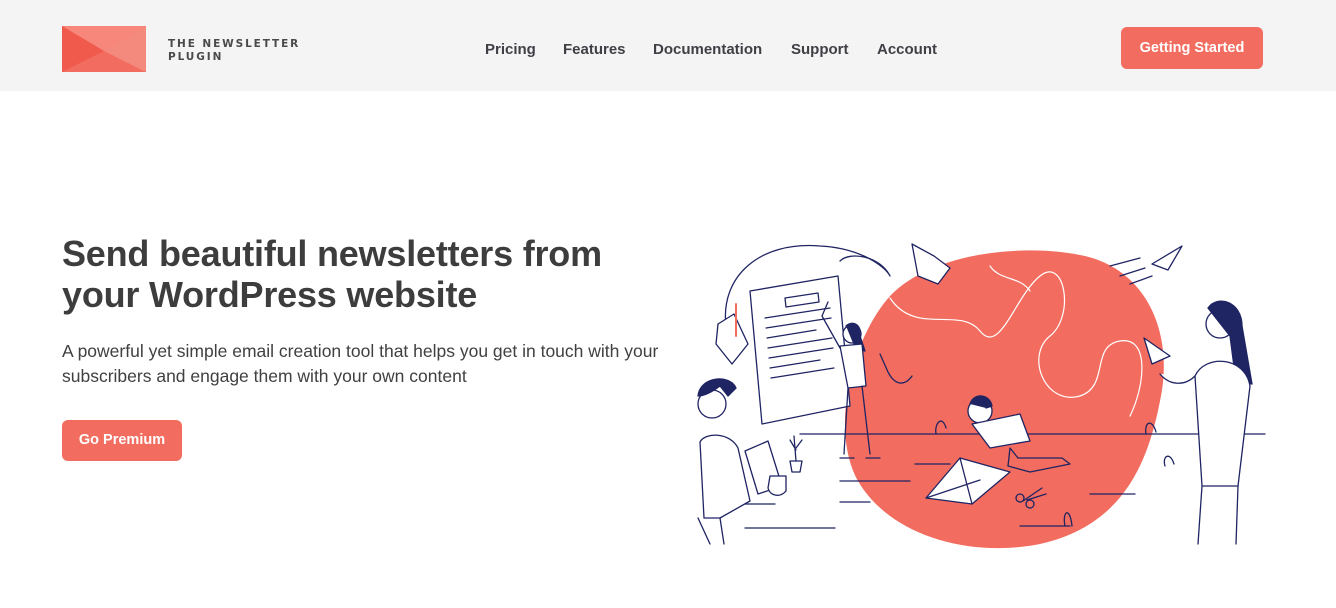 This screenshot has height=608, width=1336. I want to click on nav-link-account: Account, so click(907, 50).